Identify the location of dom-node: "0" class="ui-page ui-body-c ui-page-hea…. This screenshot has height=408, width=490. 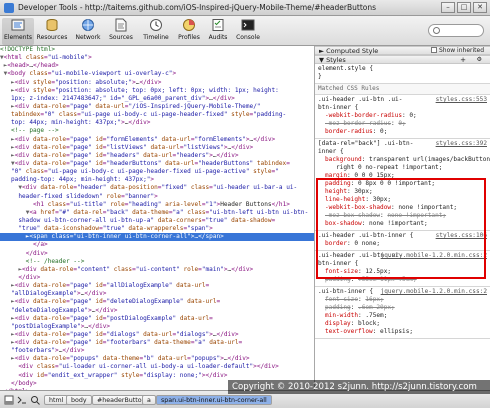
(157, 172).